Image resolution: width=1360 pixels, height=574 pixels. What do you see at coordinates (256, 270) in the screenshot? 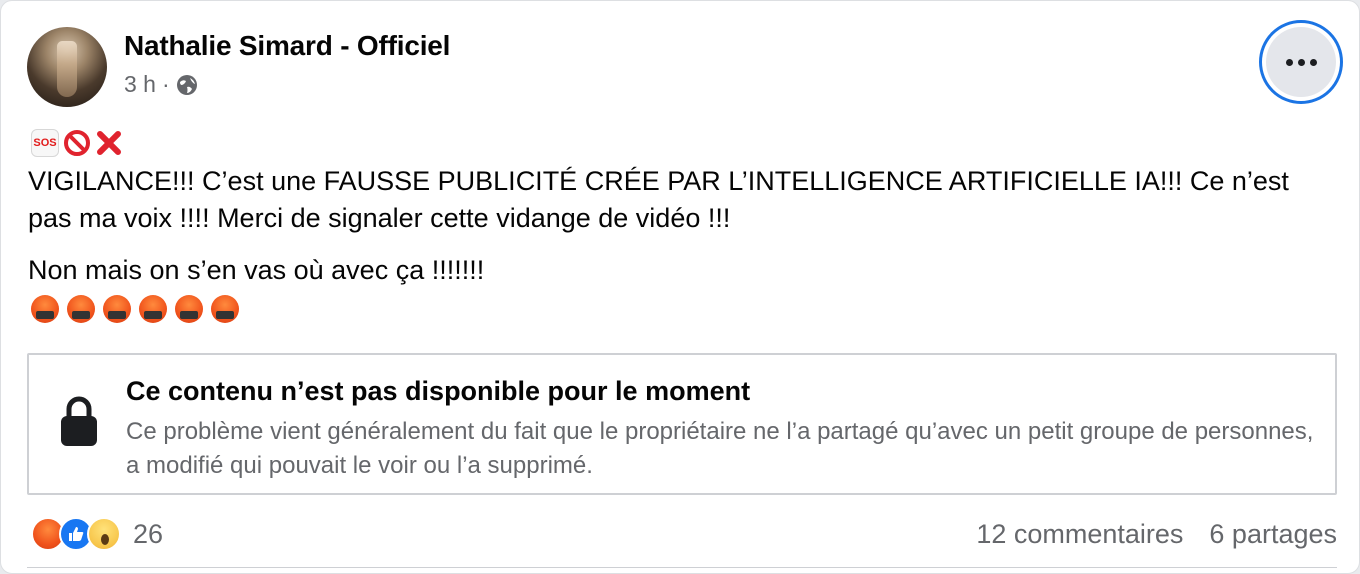
I see `post-text-secondary: Non mais on s’en vas où avec ça !!!!!!!` at bounding box center [256, 270].